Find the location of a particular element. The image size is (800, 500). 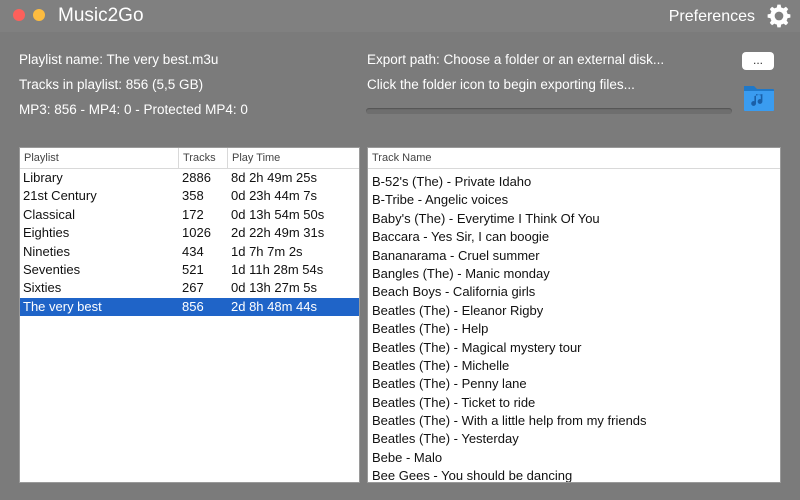

track-row: Beatles (The) - Magical mystery tour is located at coordinates (574, 348).